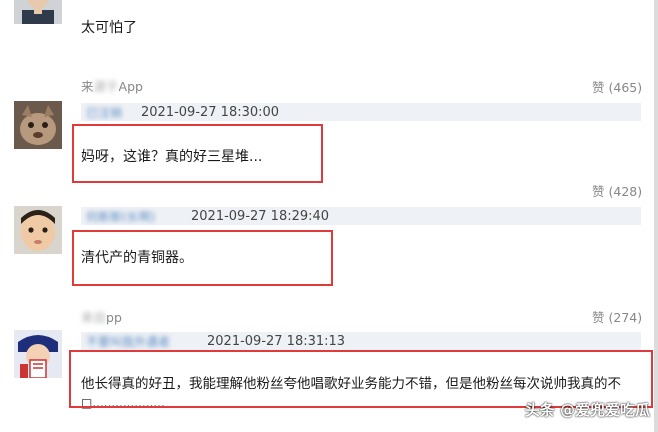 Image resolution: width=658 pixels, height=432 pixels. Describe the element at coordinates (617, 316) in the screenshot. I see `like-button-3: 赞 (274)` at that location.